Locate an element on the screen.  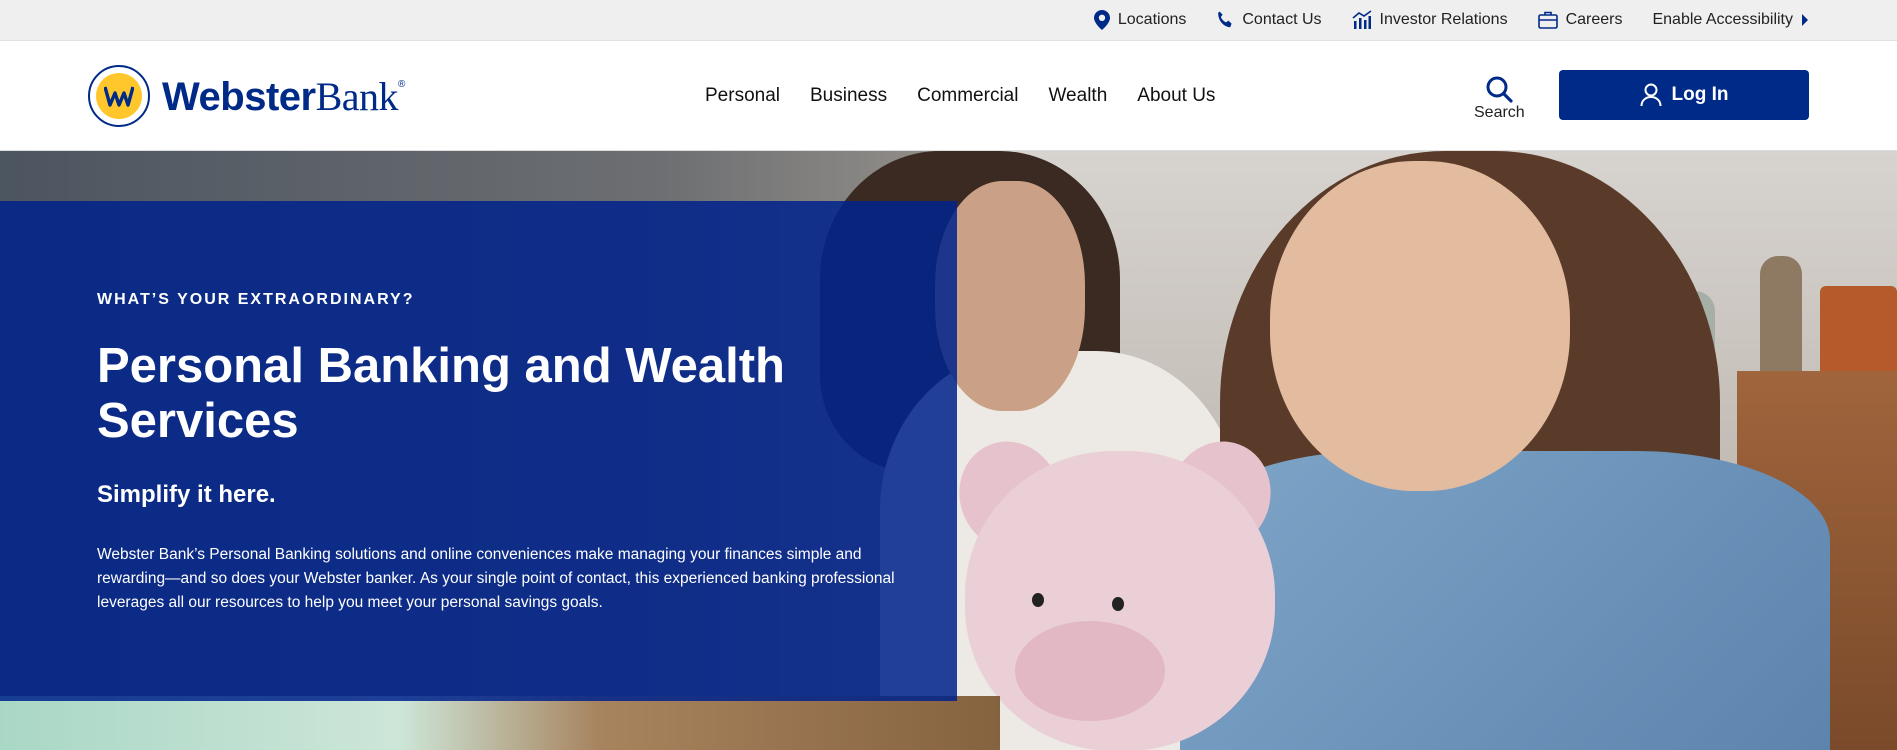
investor-relations-label: Investor Relations is located at coordinates (1443, 19).